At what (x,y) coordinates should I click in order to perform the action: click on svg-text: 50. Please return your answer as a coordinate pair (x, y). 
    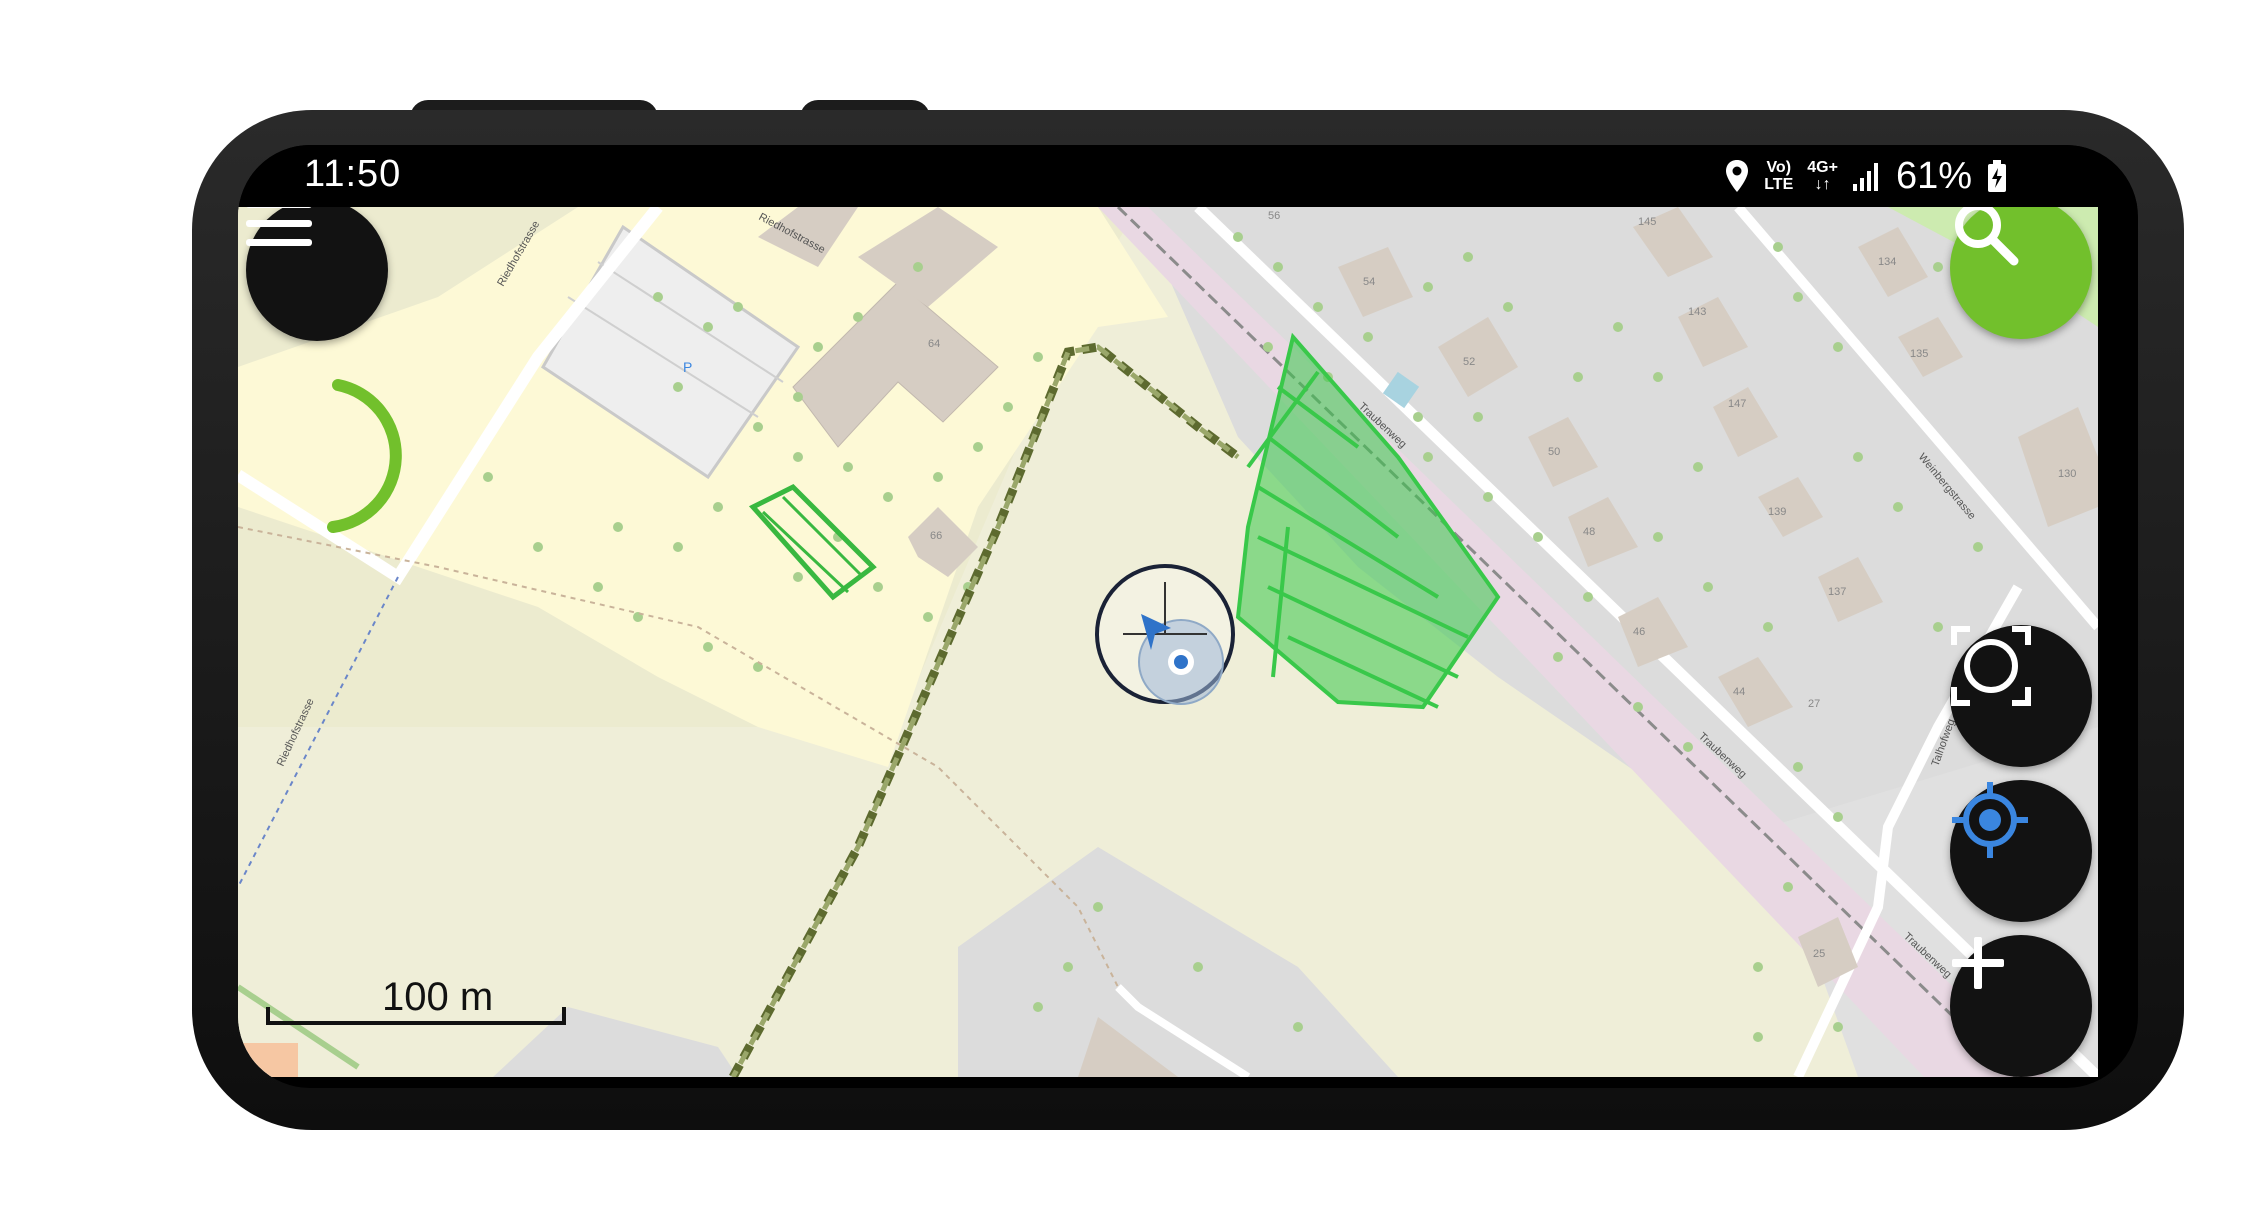
    Looking at the image, I should click on (1554, 452).